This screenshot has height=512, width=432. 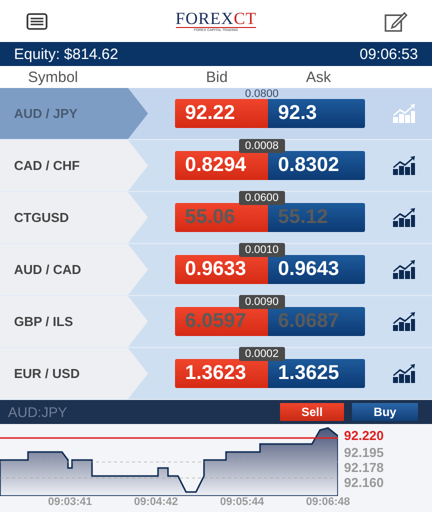 I want to click on spread-label: 0.0800, so click(x=262, y=94).